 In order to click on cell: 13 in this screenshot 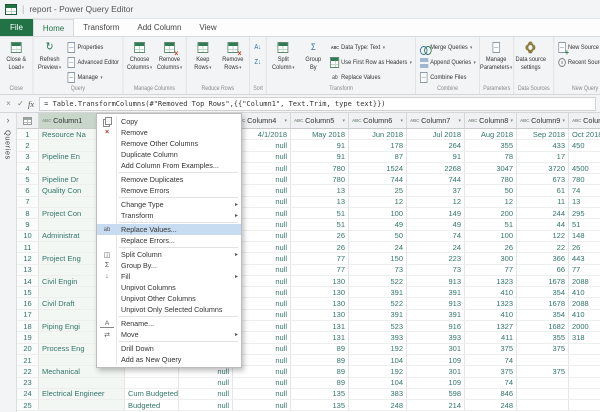, I will do `click(584, 203)`.